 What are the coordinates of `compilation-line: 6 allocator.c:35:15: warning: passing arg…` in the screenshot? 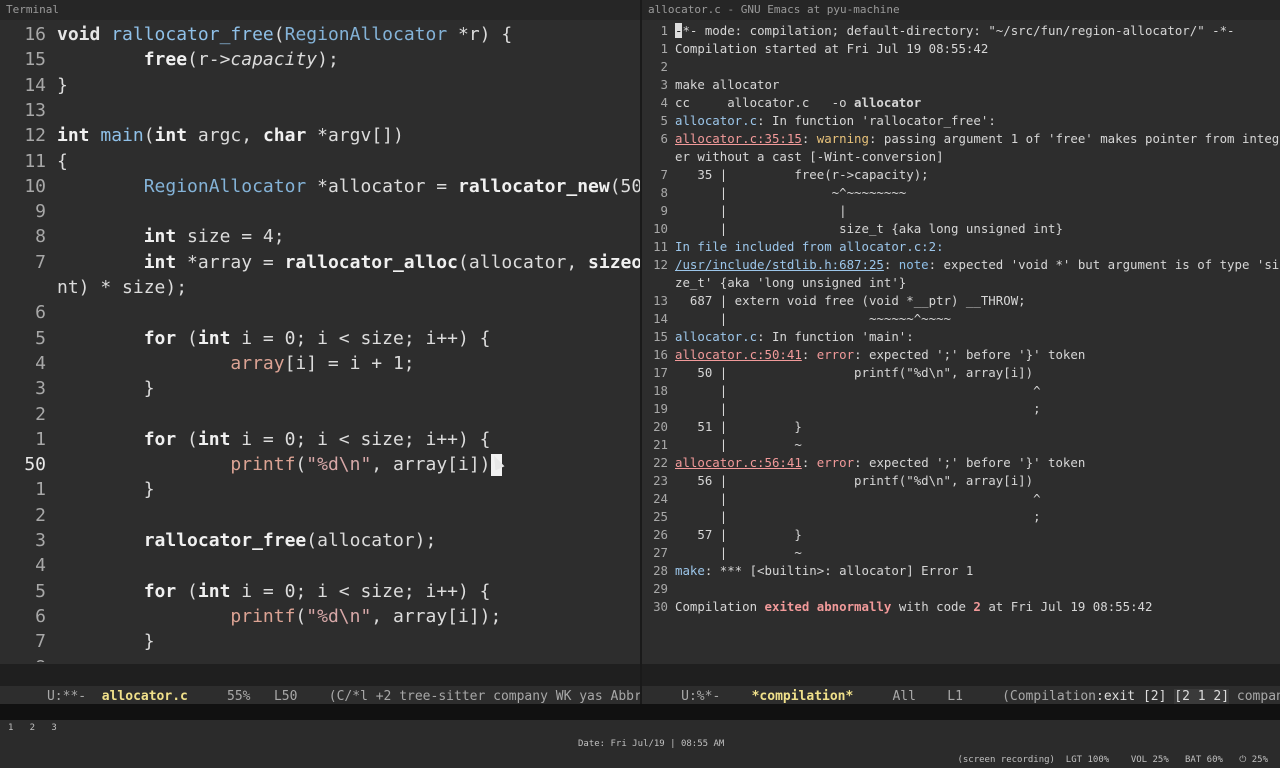 It's located at (961, 139).